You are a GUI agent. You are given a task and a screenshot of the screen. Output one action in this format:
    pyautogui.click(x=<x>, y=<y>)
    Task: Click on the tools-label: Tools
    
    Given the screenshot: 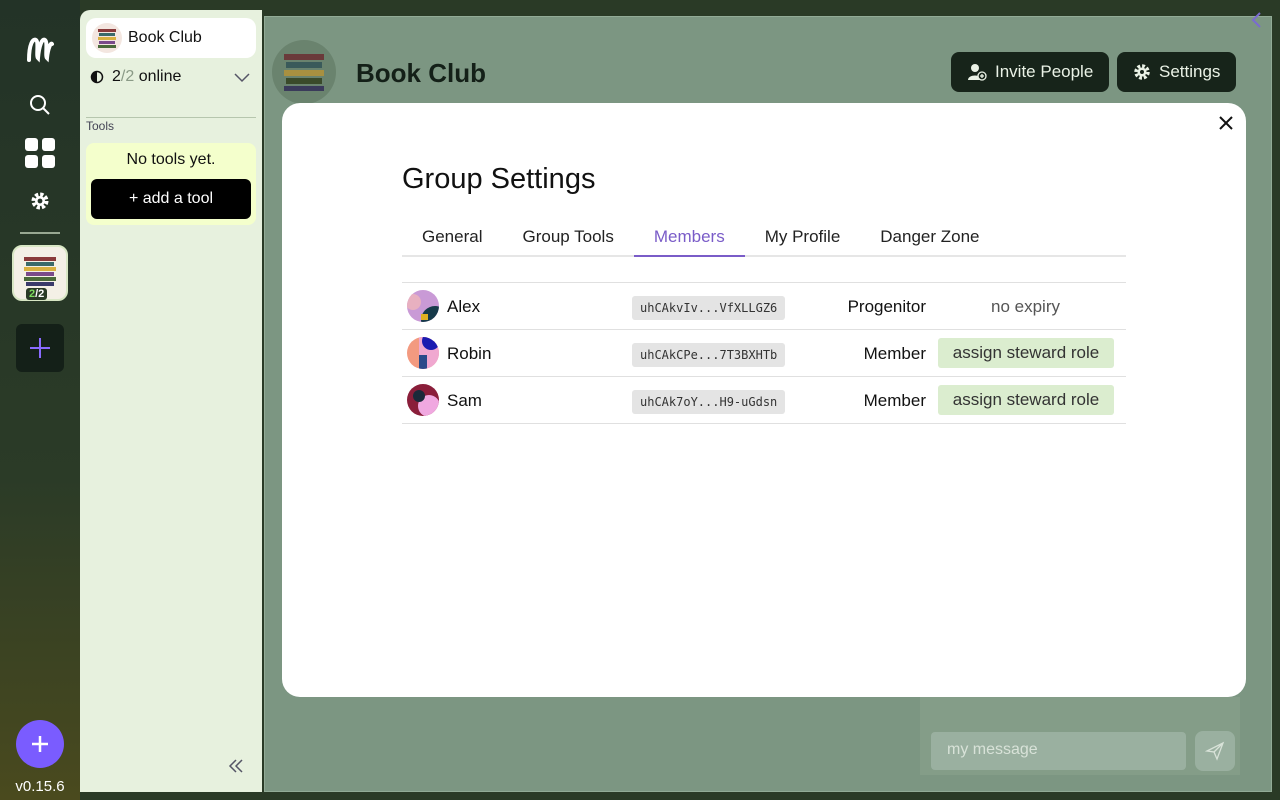 What is the action you would take?
    pyautogui.click(x=100, y=126)
    